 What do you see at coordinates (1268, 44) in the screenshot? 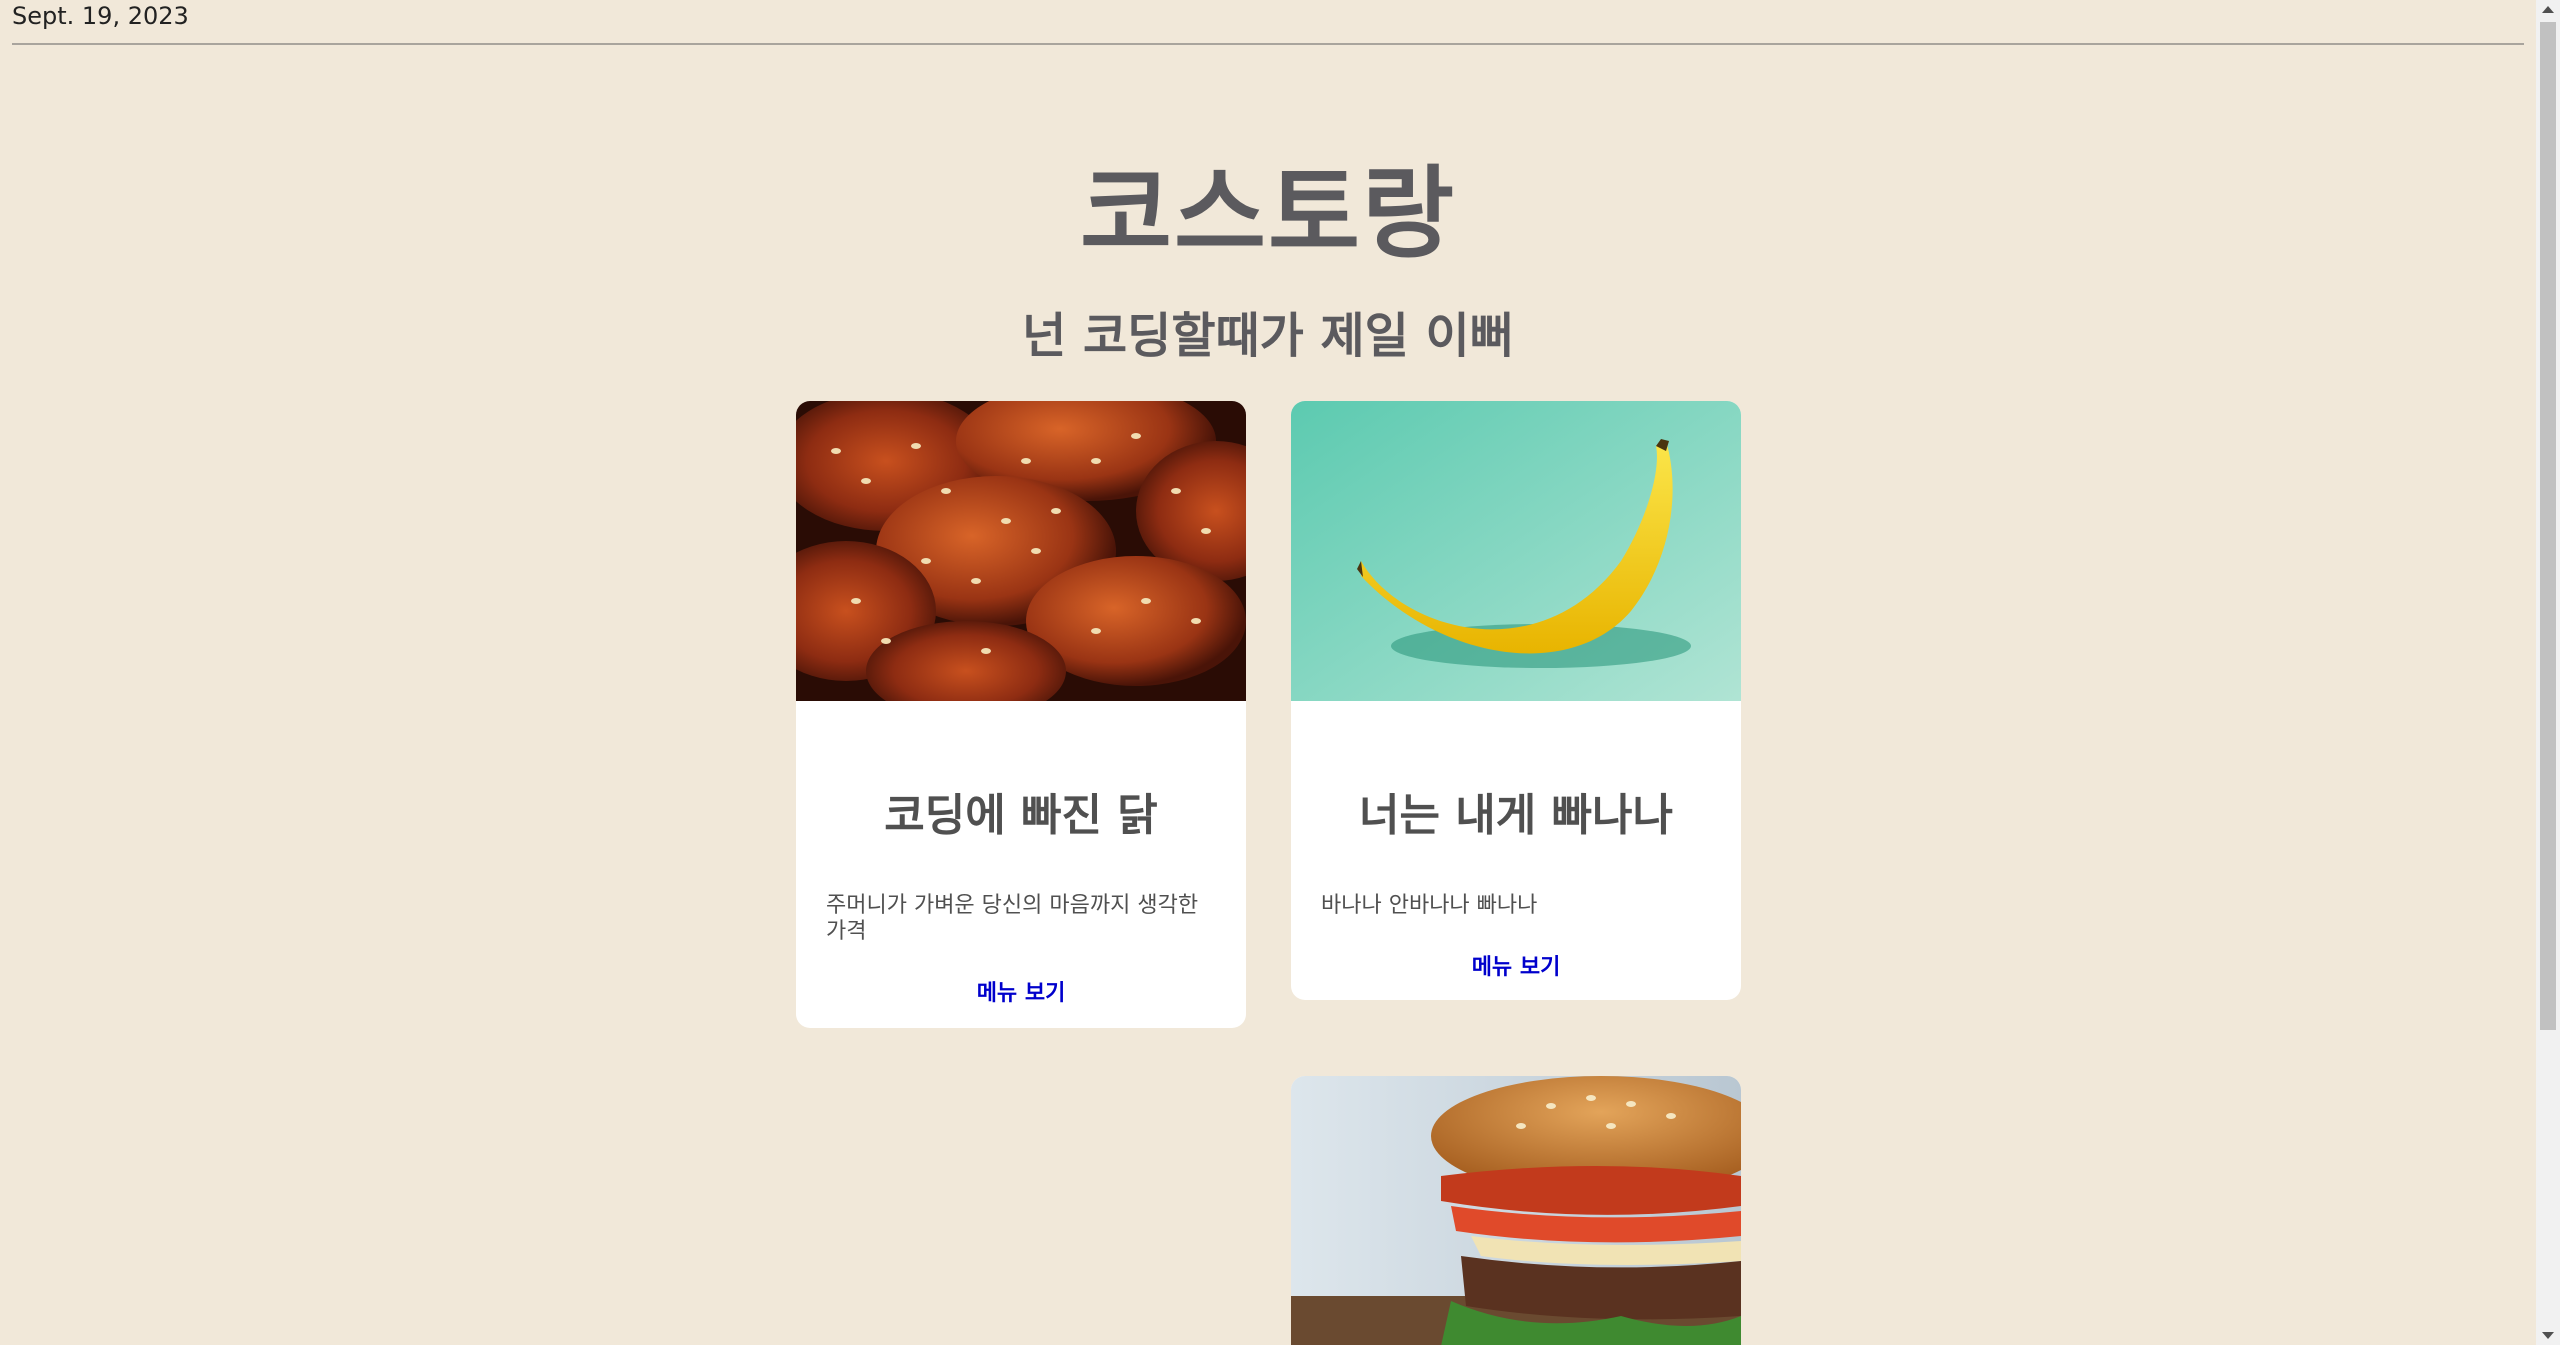
I see `header-divider` at bounding box center [1268, 44].